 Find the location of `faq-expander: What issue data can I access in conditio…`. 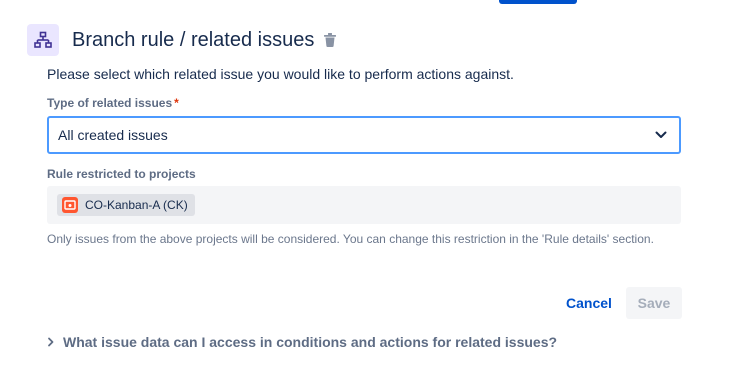

faq-expander: What issue data can I access in conditio… is located at coordinates (302, 342).